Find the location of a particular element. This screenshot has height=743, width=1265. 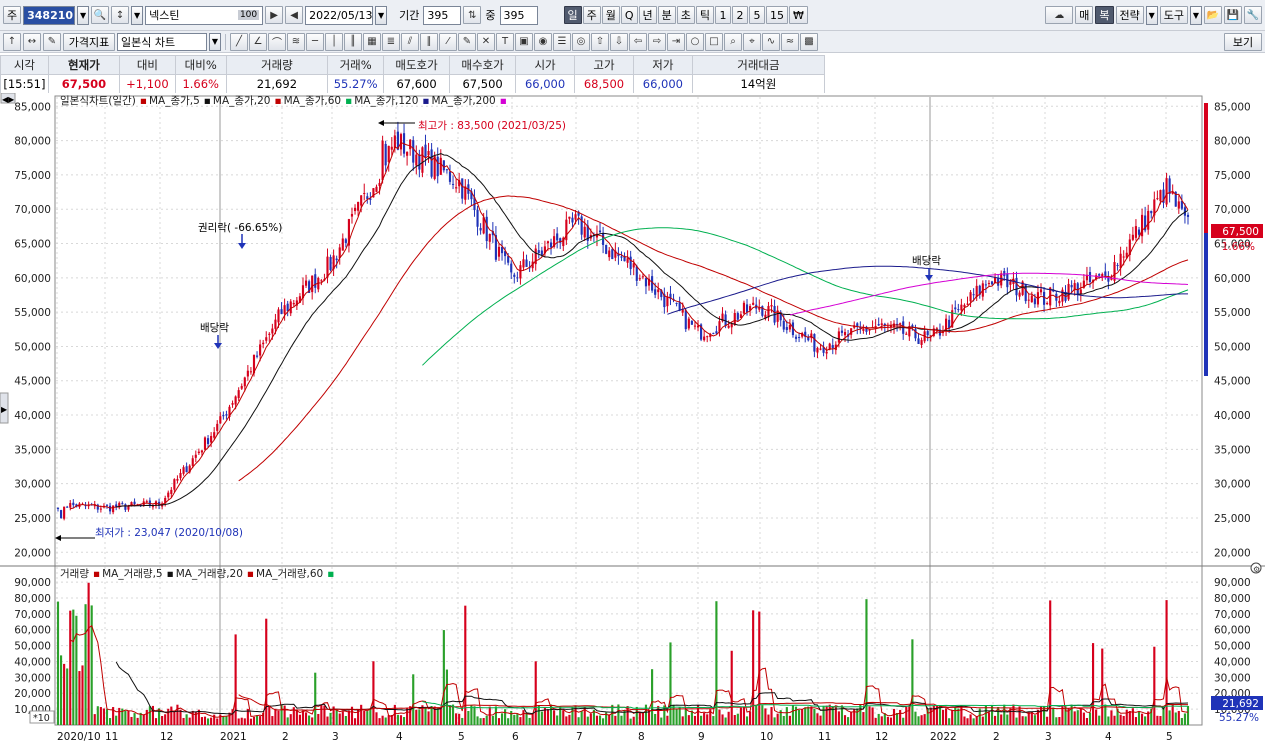

stock-name: 넥스틴 is located at coordinates (164, 15).